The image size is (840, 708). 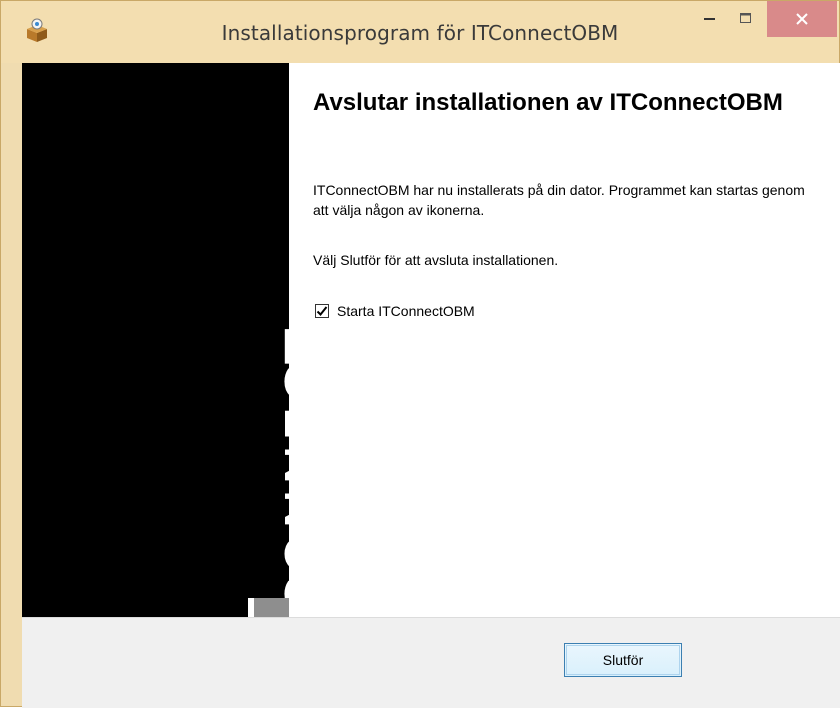 What do you see at coordinates (406, 311) in the screenshot?
I see `launch-app-label: Starta ITConnectOBM` at bounding box center [406, 311].